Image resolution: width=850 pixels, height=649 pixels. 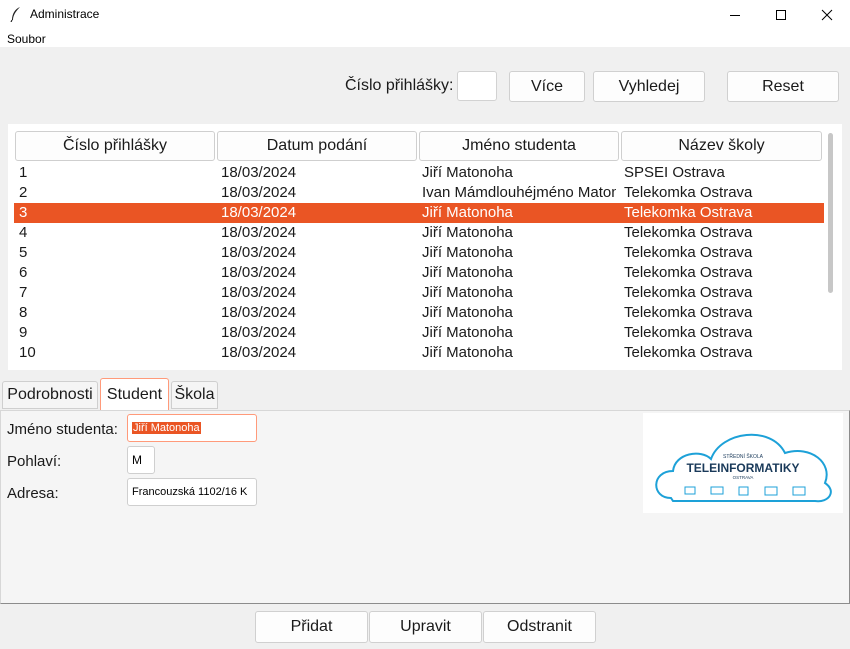 What do you see at coordinates (519, 192) in the screenshot?
I see `cell-student-name: Ivan Mámdlouhéjméno Matonoha` at bounding box center [519, 192].